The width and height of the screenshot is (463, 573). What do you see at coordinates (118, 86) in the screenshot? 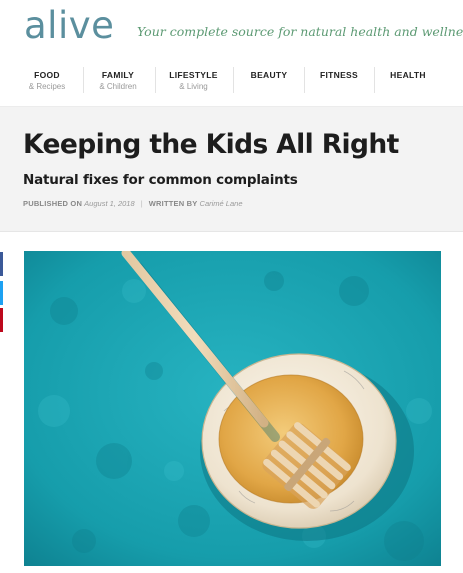
I see `nav-item-sublabel: & Children` at bounding box center [118, 86].